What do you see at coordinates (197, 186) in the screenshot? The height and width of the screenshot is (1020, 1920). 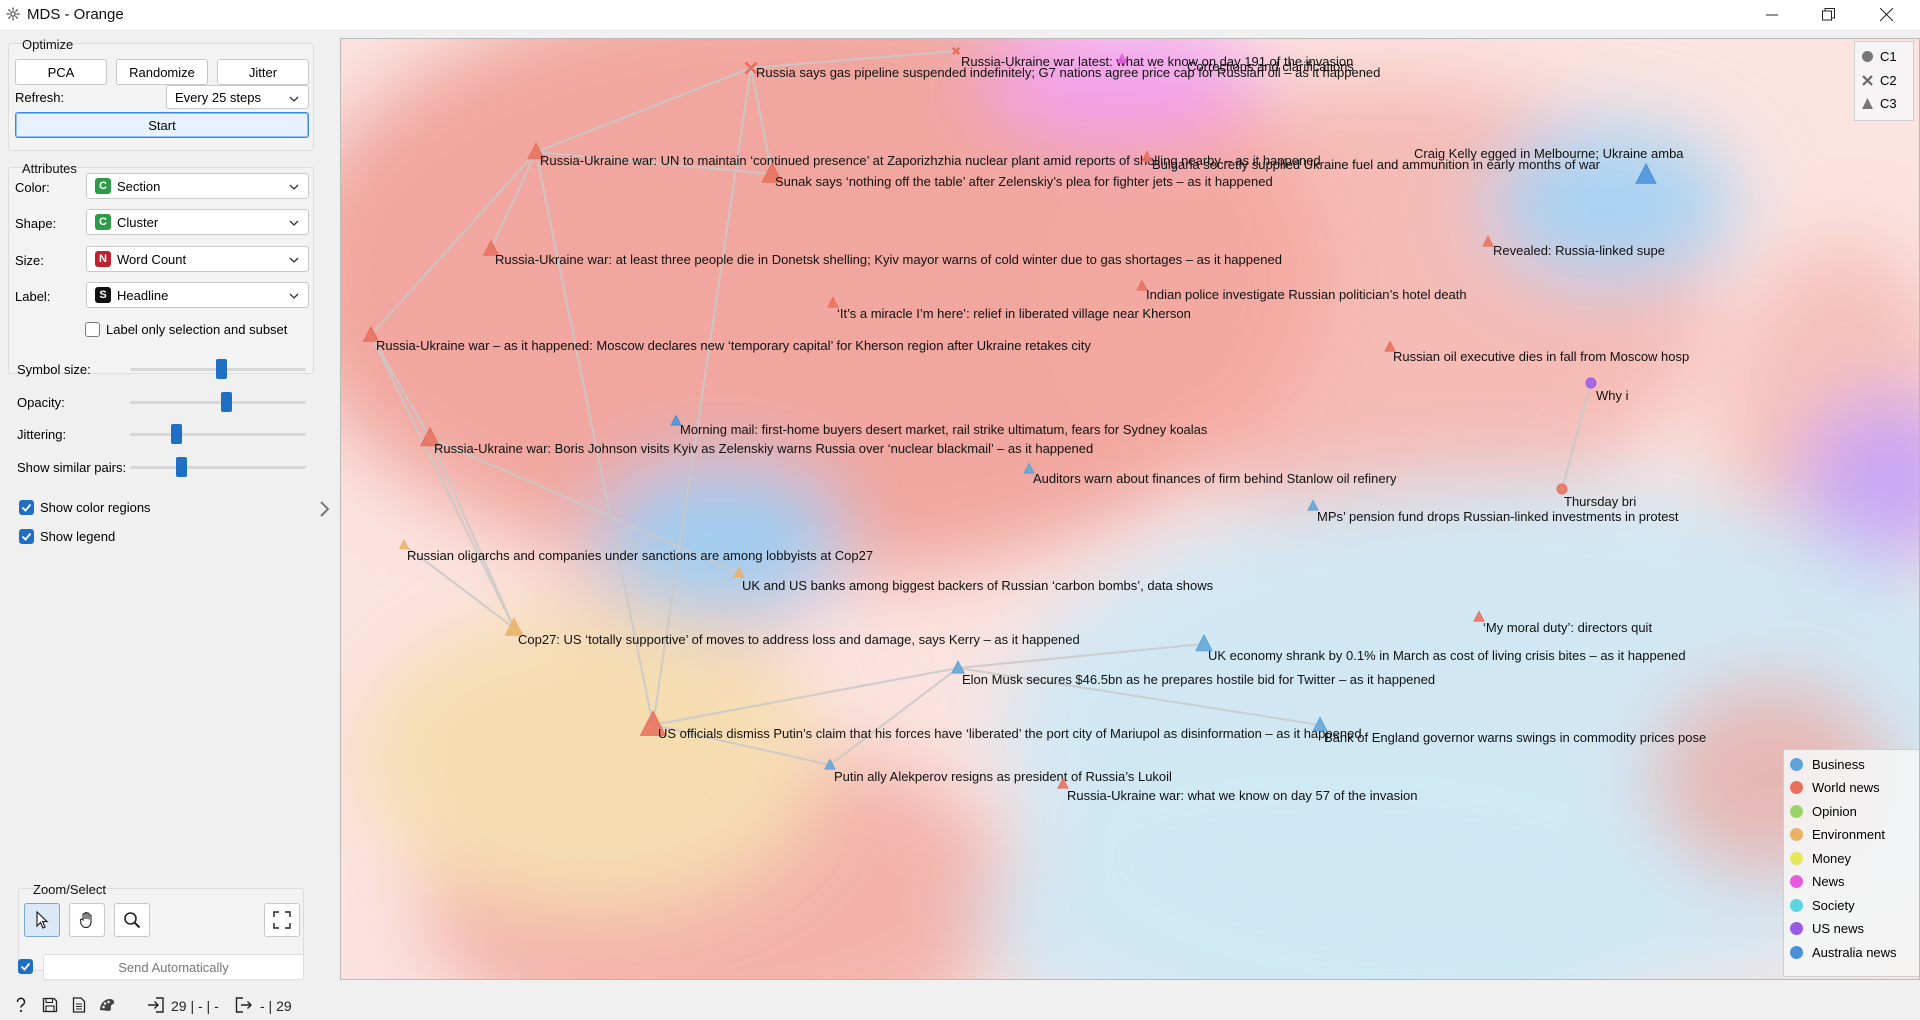 I see `color-select: C Section` at bounding box center [197, 186].